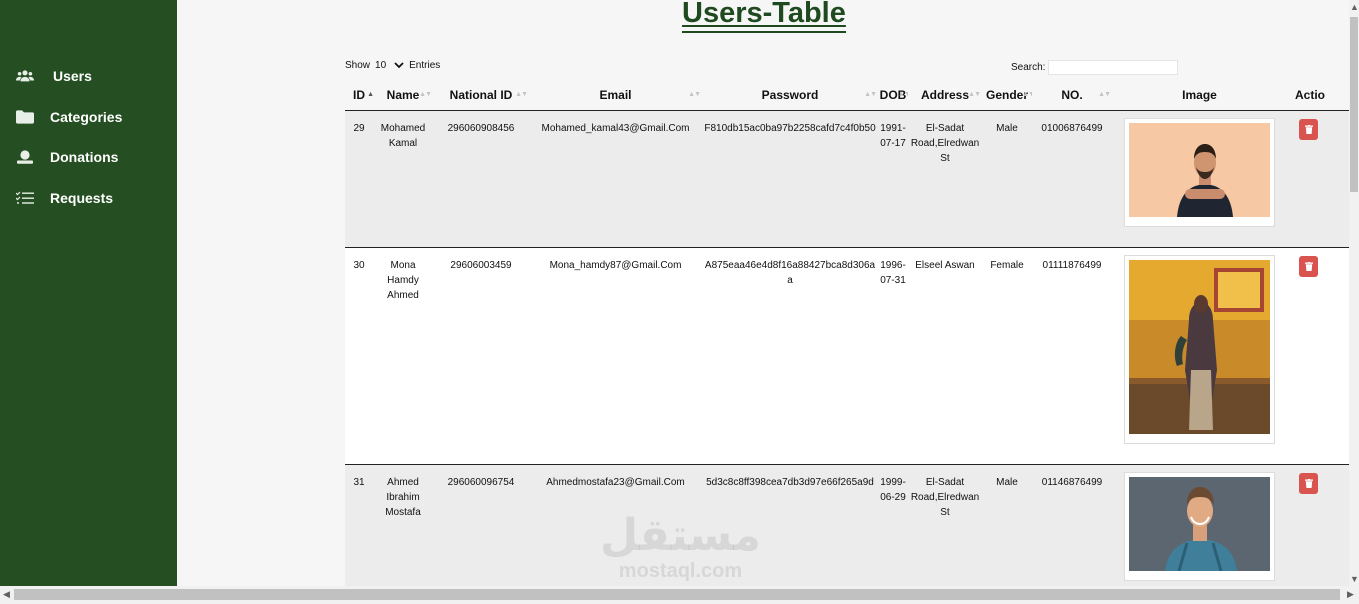 This screenshot has width=1359, height=604. Describe the element at coordinates (88, 293) in the screenshot. I see `sidebar: Users Categories Donations Requests` at that location.